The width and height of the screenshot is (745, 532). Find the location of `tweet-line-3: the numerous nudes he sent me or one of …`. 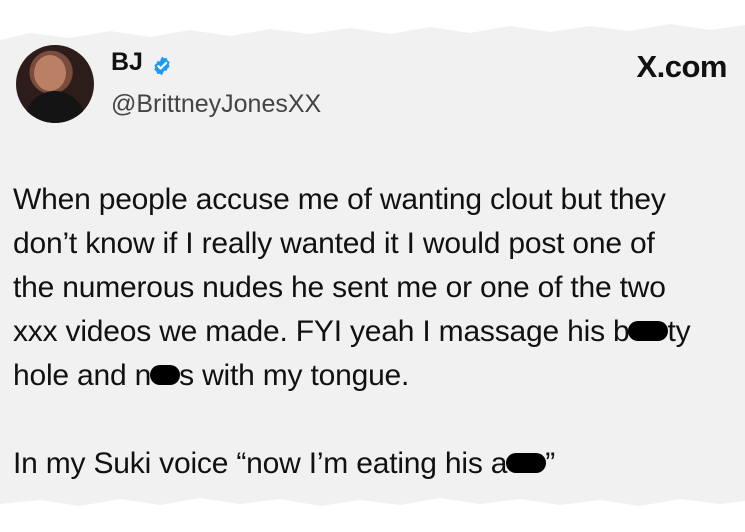

tweet-line-3: the numerous nudes he sent me or one of … is located at coordinates (339, 287).